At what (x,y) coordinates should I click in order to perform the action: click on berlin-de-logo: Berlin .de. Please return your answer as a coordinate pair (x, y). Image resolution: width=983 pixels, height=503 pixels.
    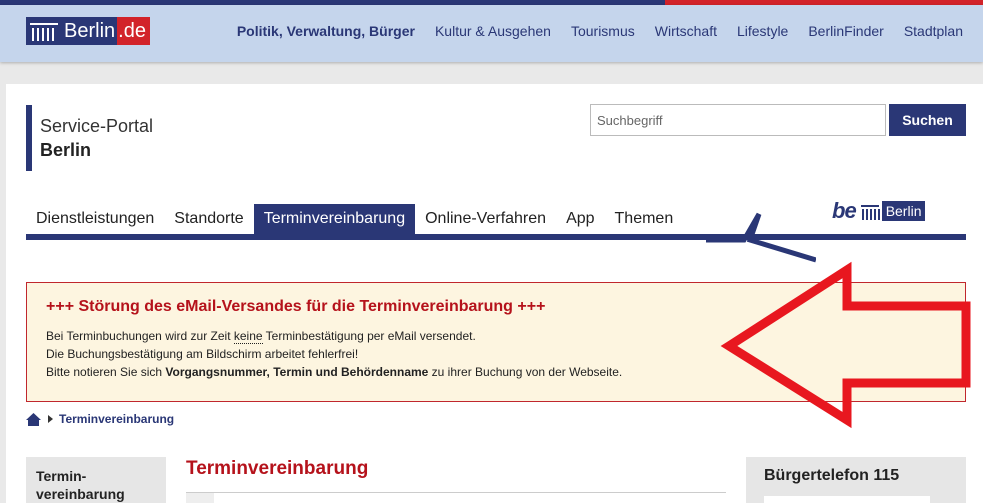
    Looking at the image, I should click on (88, 31).